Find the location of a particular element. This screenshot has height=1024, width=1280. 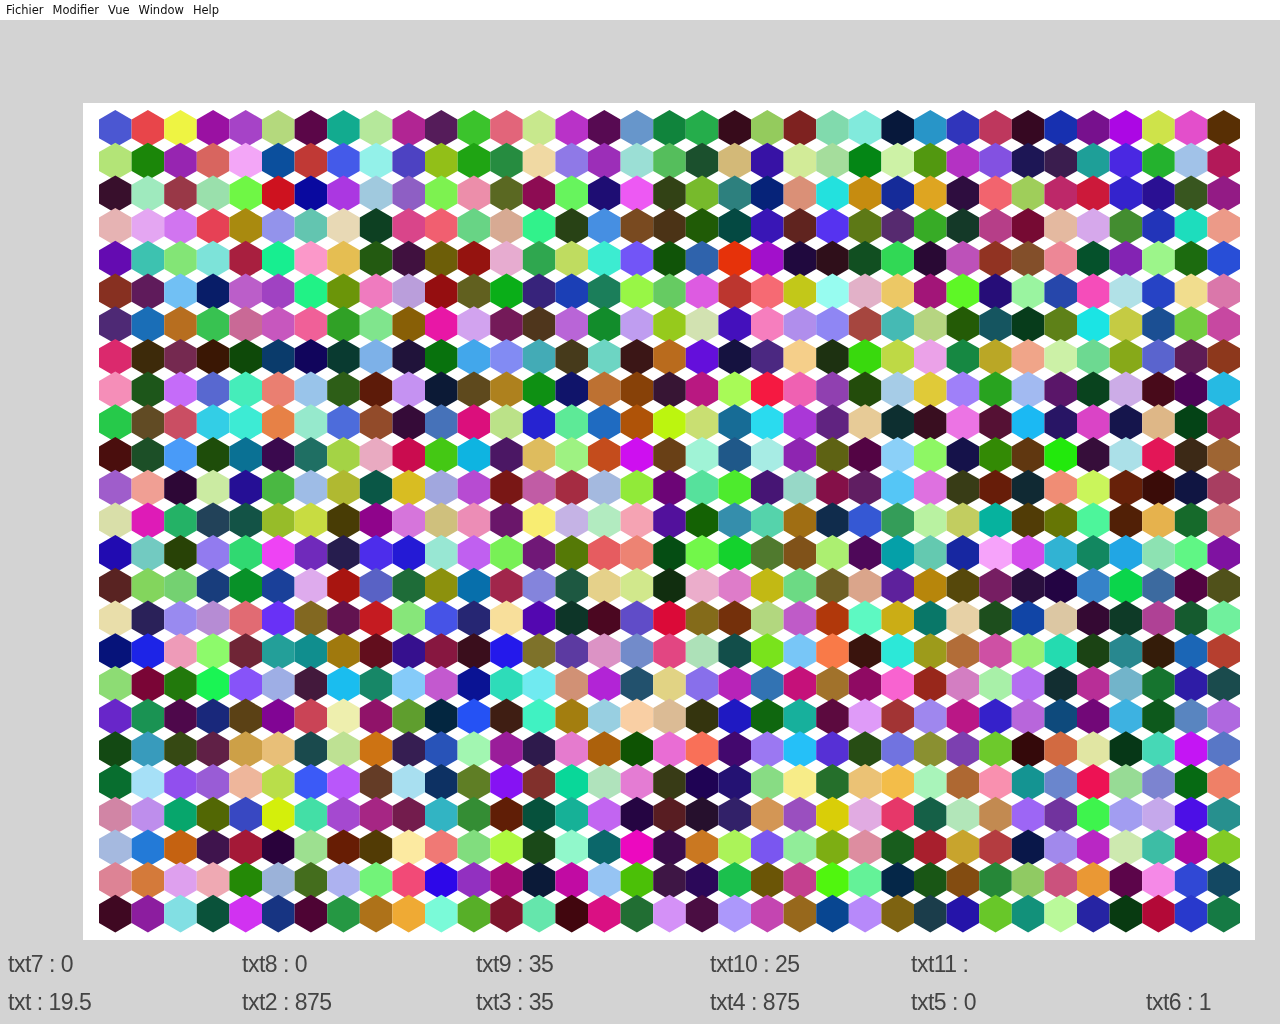

menu-item: Help is located at coordinates (206, 10).